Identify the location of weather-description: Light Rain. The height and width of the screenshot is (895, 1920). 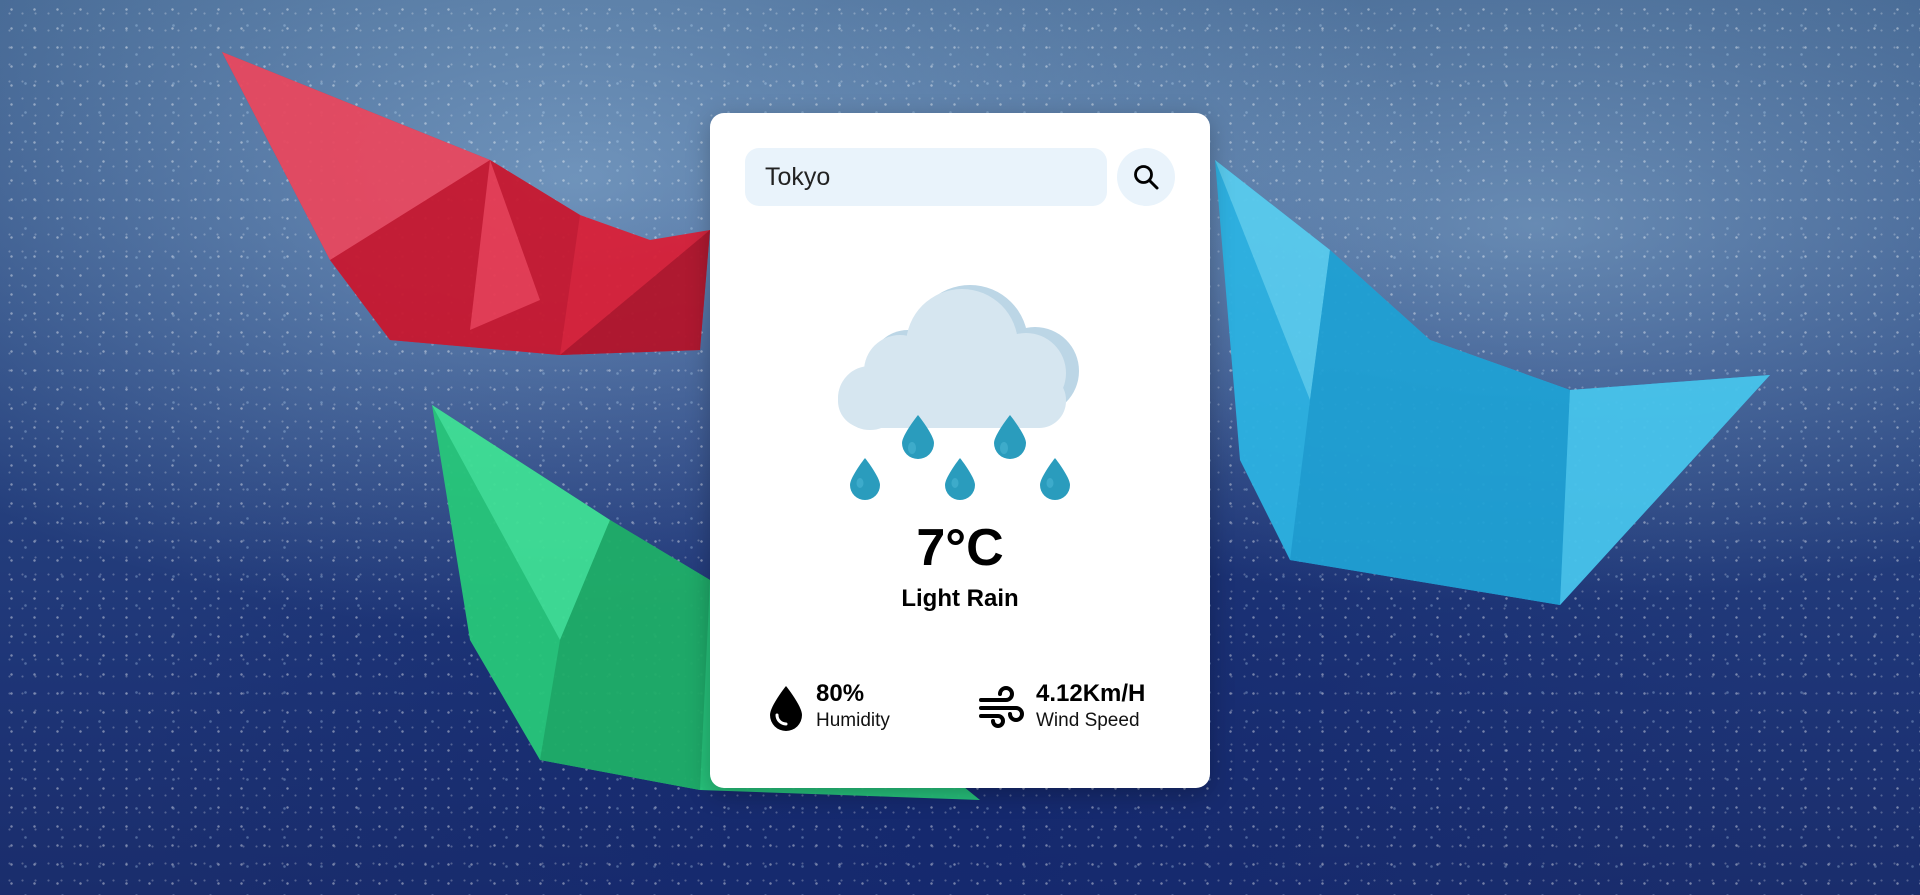
(960, 598).